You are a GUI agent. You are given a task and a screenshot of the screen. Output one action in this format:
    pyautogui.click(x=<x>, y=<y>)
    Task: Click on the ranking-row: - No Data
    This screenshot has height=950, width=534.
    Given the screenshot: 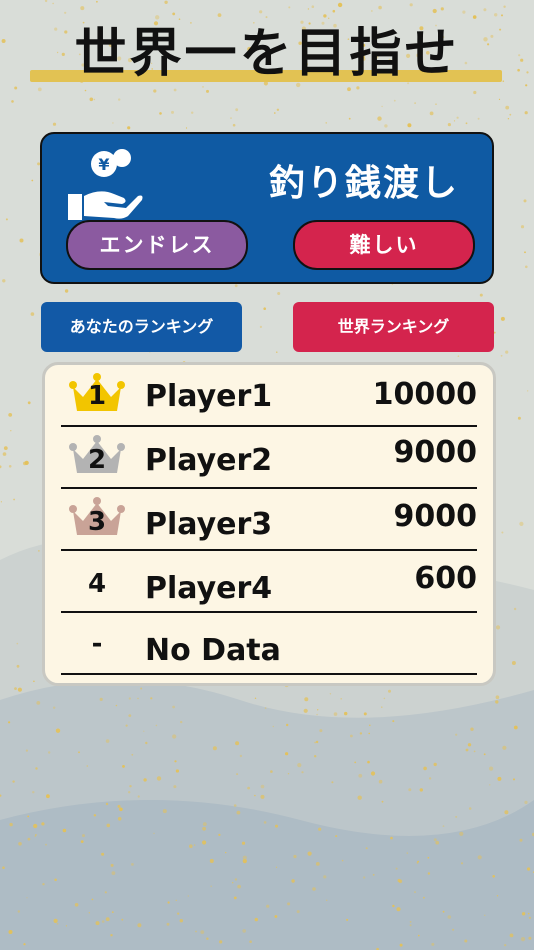 What is the action you would take?
    pyautogui.click(x=269, y=644)
    